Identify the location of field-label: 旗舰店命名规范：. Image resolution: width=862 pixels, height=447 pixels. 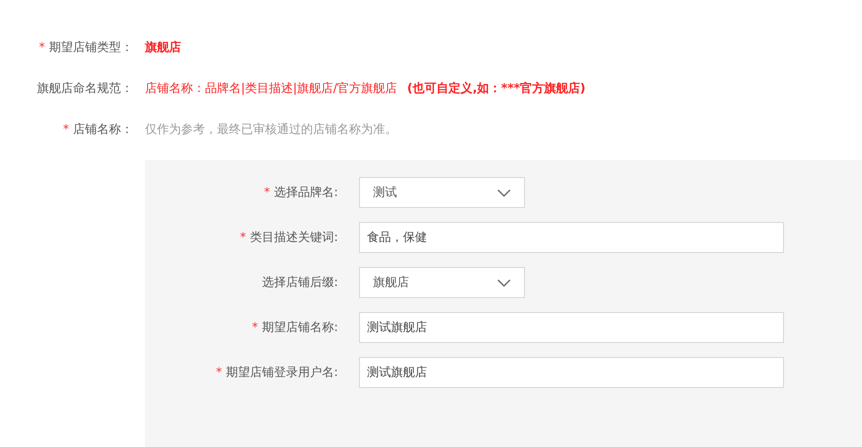
(85, 87).